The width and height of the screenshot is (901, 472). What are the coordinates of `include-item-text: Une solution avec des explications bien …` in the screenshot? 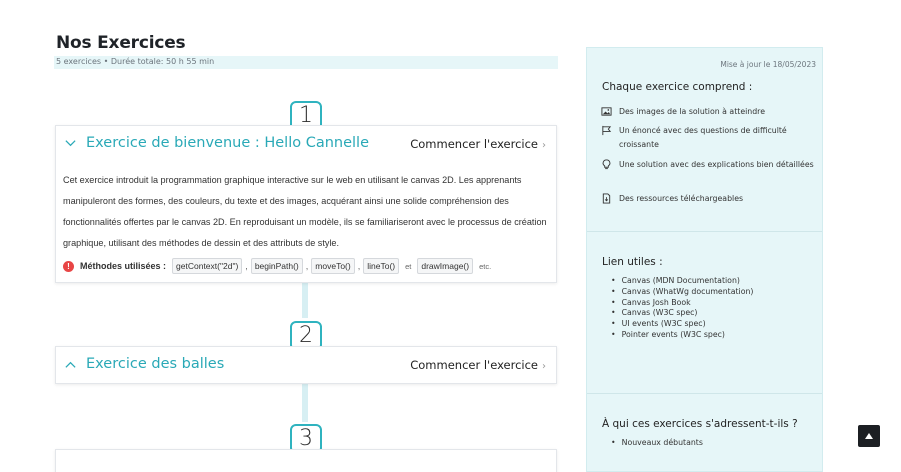 It's located at (716, 164).